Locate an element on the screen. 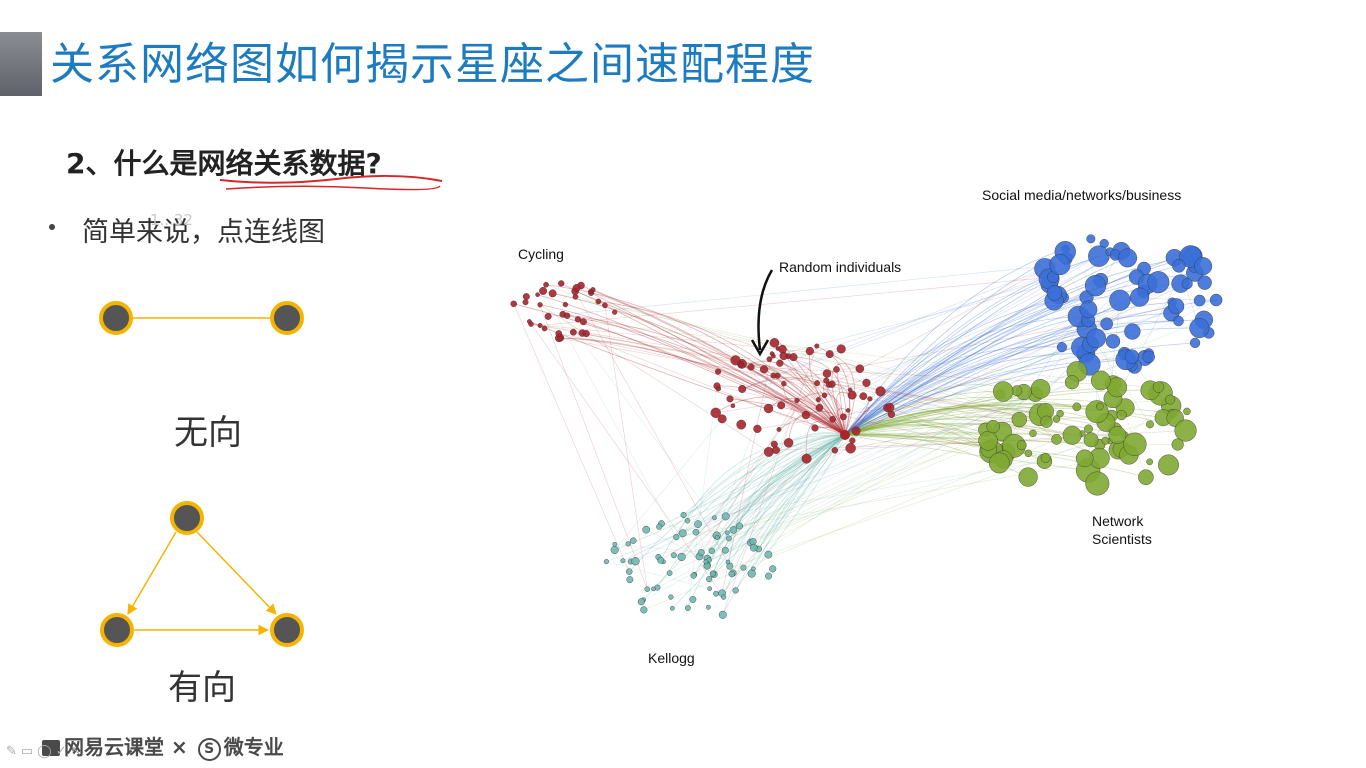 The width and height of the screenshot is (1366, 768). annotation-toolbar: ✎▭◯✓↖ is located at coordinates (46, 751).